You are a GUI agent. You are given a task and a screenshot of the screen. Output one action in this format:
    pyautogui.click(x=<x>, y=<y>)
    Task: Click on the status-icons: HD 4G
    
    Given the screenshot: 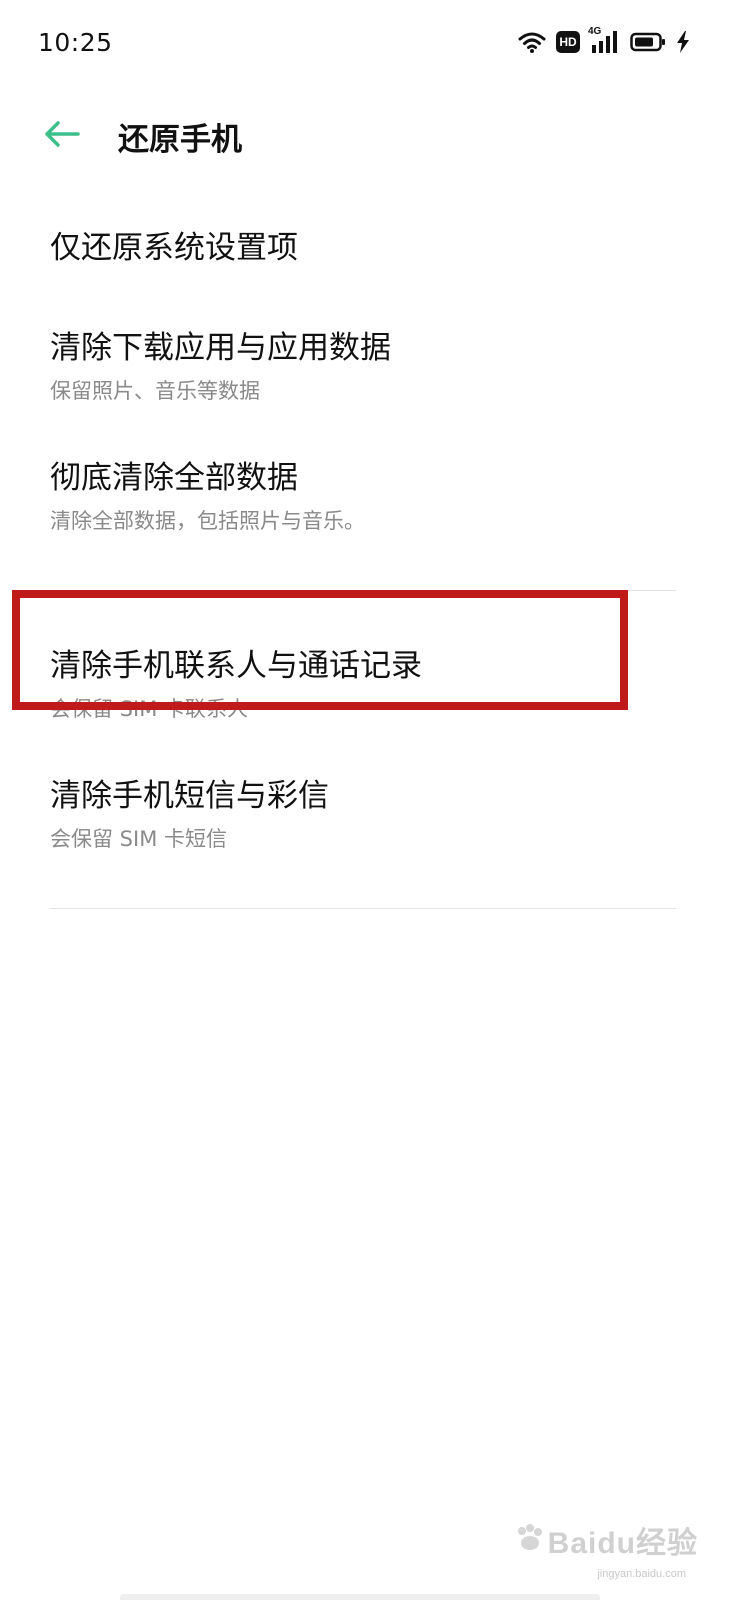 What is the action you would take?
    pyautogui.click(x=604, y=40)
    